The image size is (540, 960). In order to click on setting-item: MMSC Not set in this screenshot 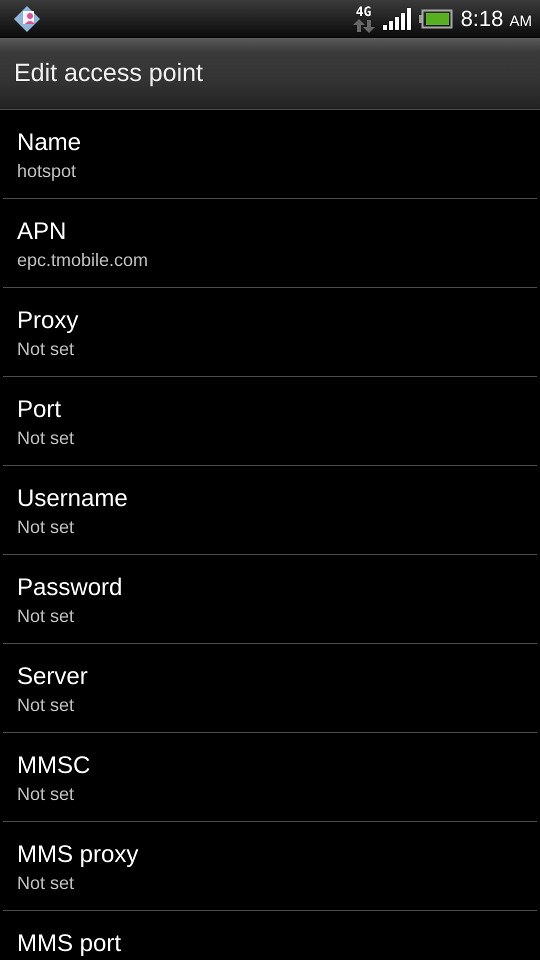, I will do `click(270, 777)`.